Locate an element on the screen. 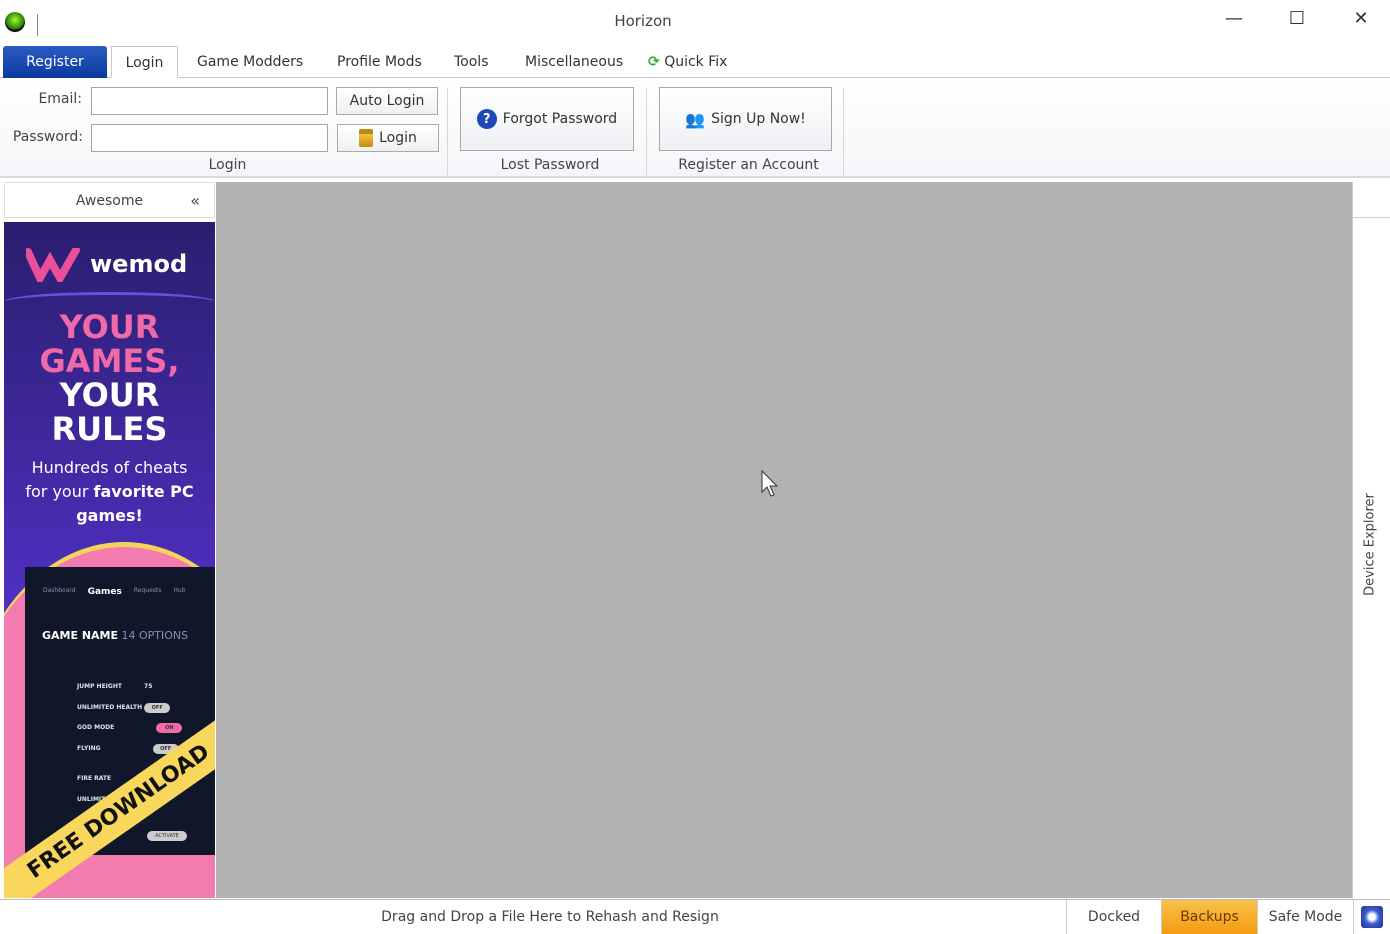  help-icon: ? is located at coordinates (486, 119).